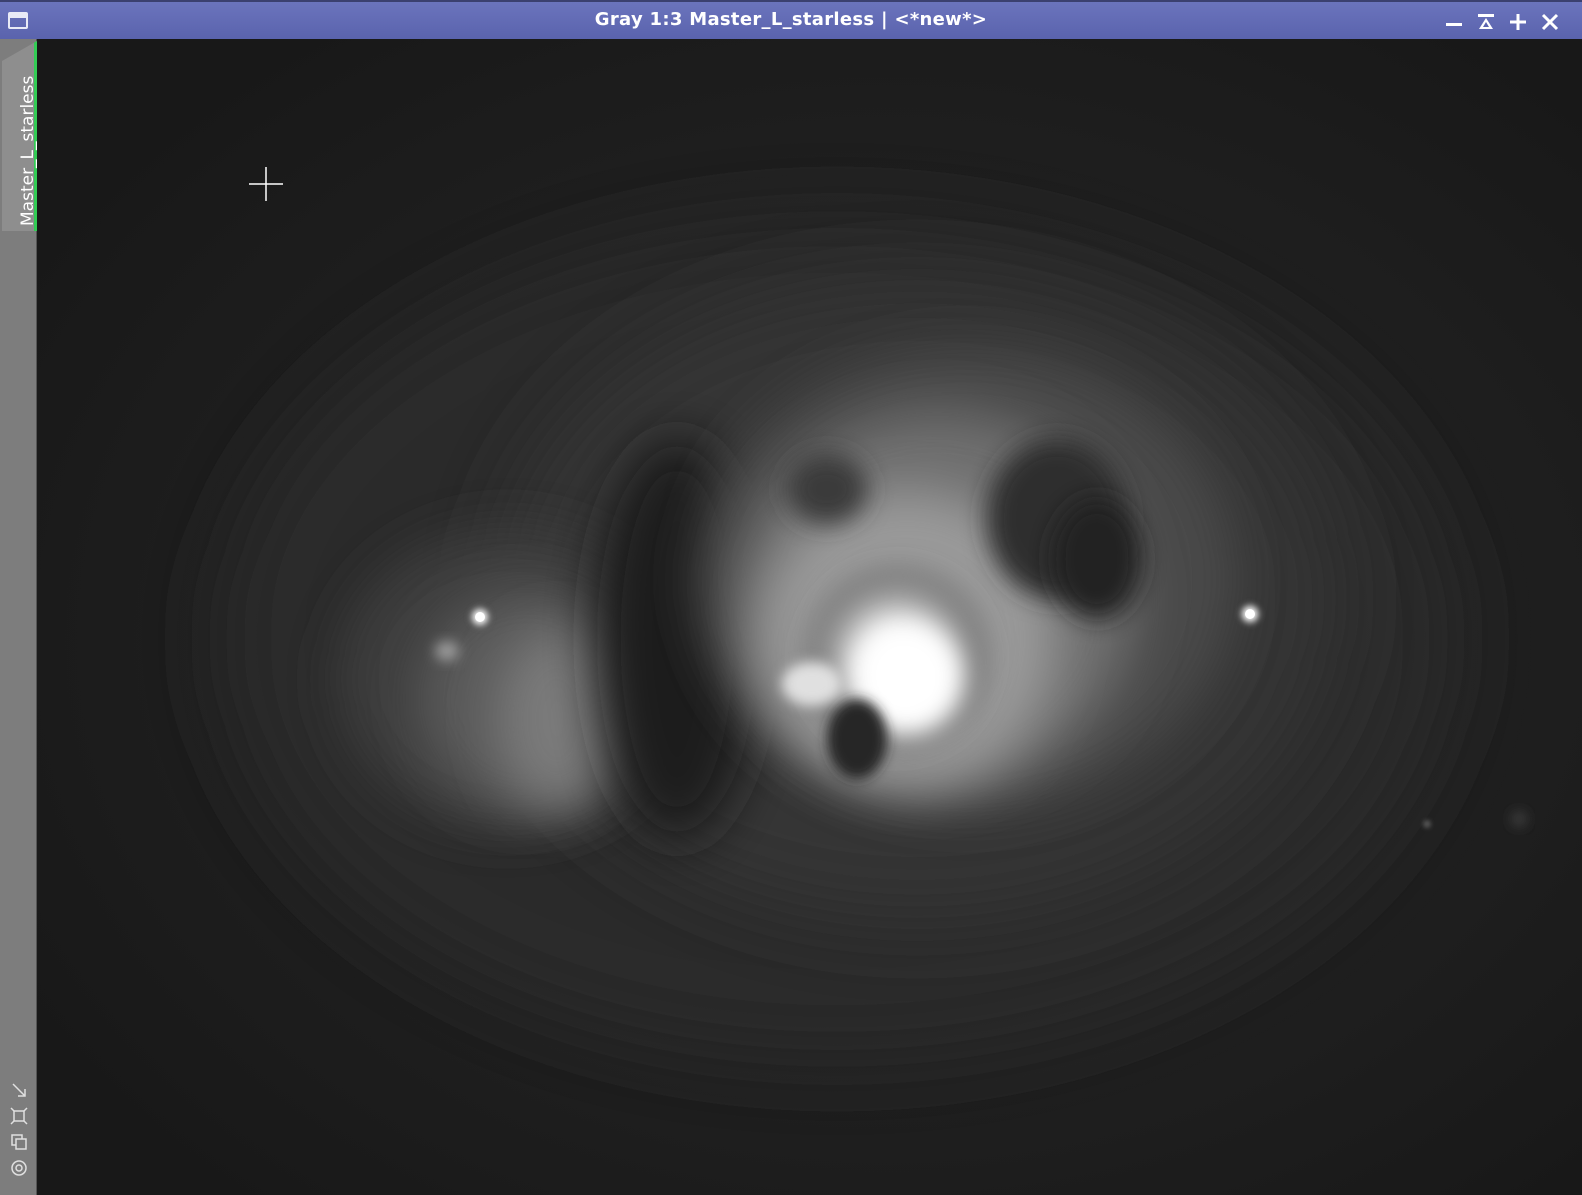 The width and height of the screenshot is (1582, 1195). I want to click on fit-view-icon, so click(19, 1090).